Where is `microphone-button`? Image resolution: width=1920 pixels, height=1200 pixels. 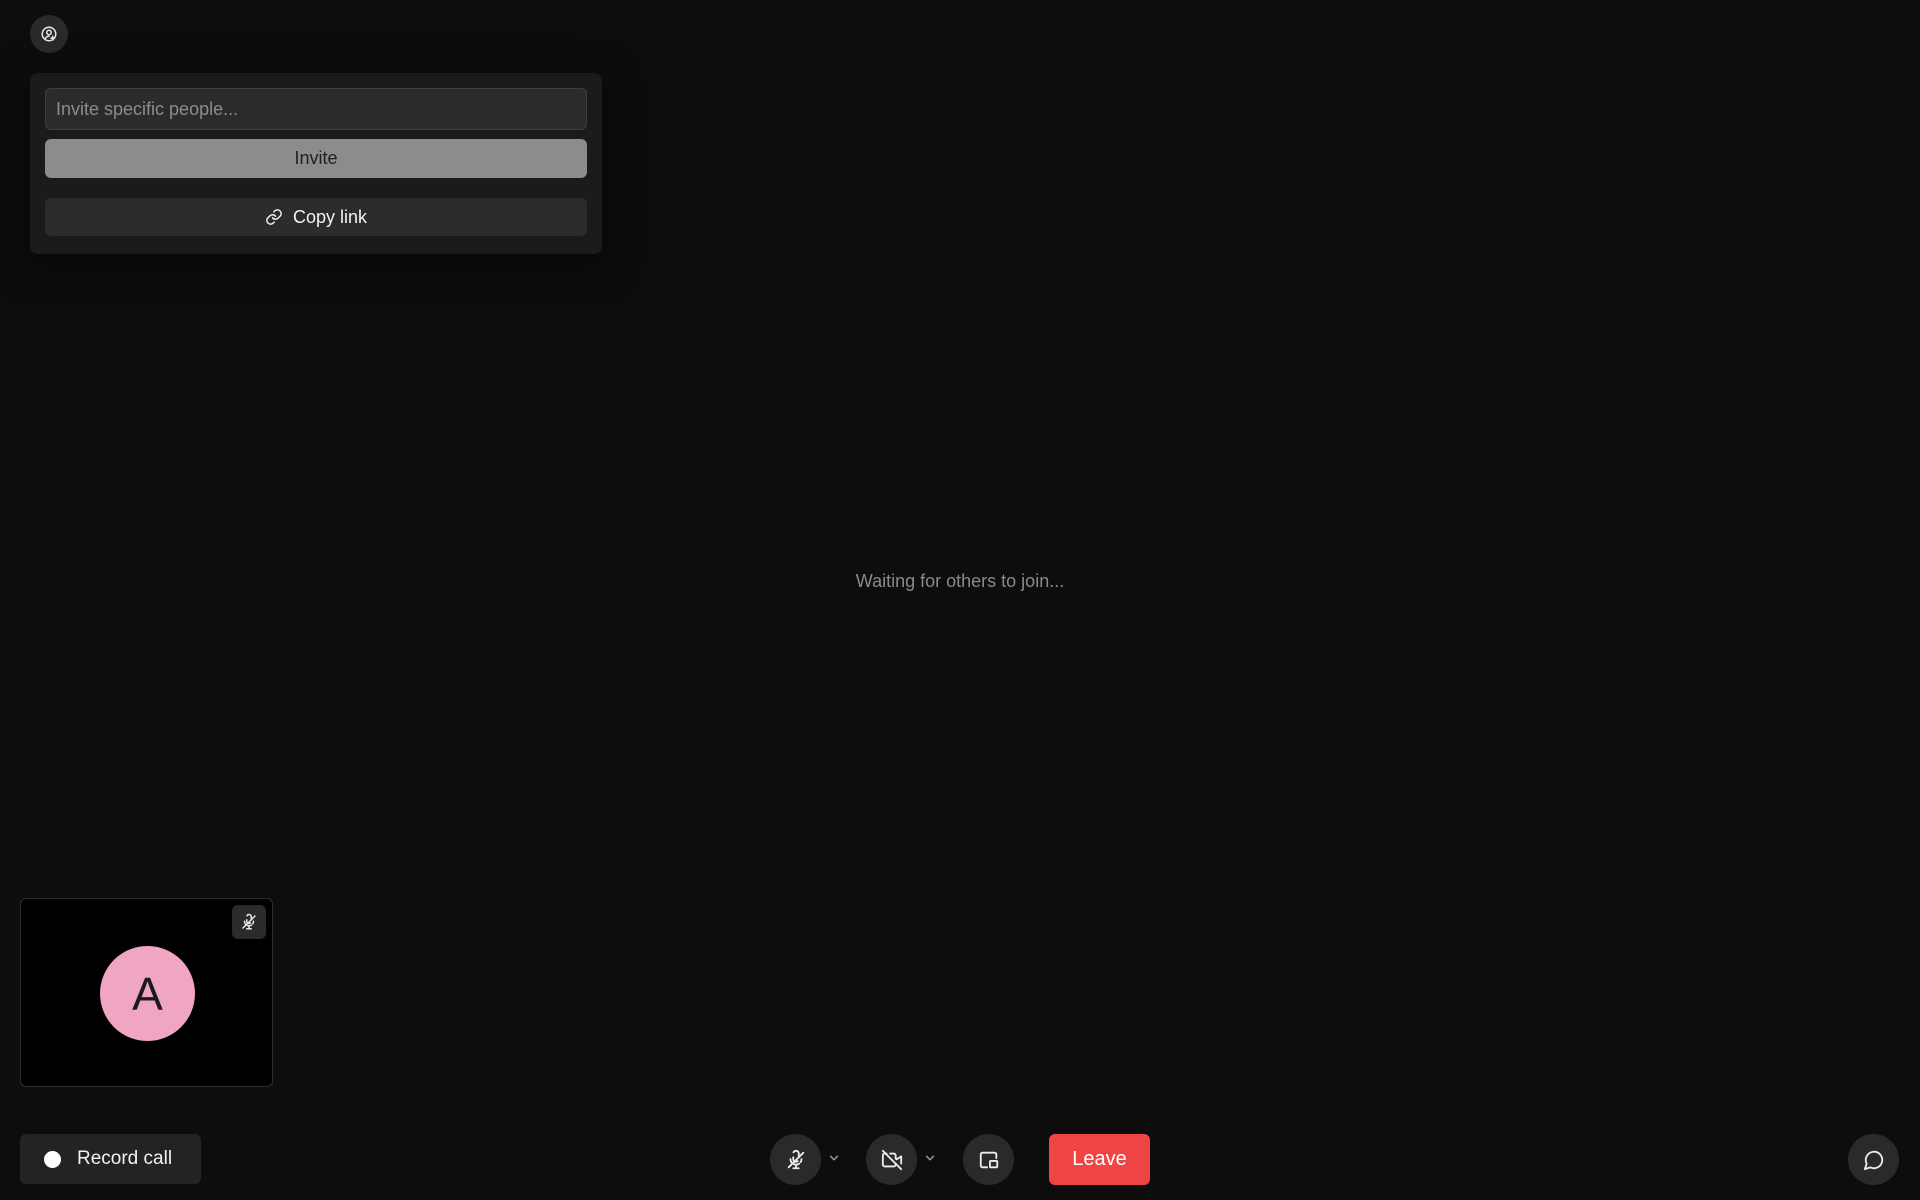 microphone-button is located at coordinates (795, 1159).